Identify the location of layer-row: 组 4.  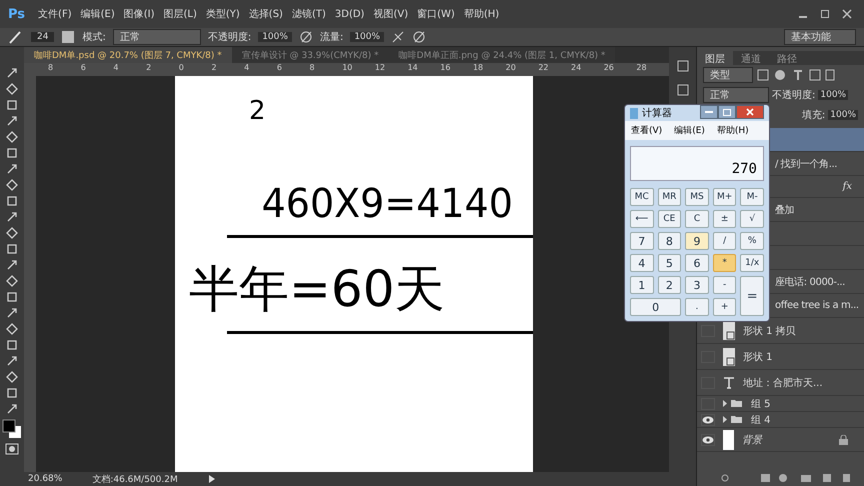
(780, 420).